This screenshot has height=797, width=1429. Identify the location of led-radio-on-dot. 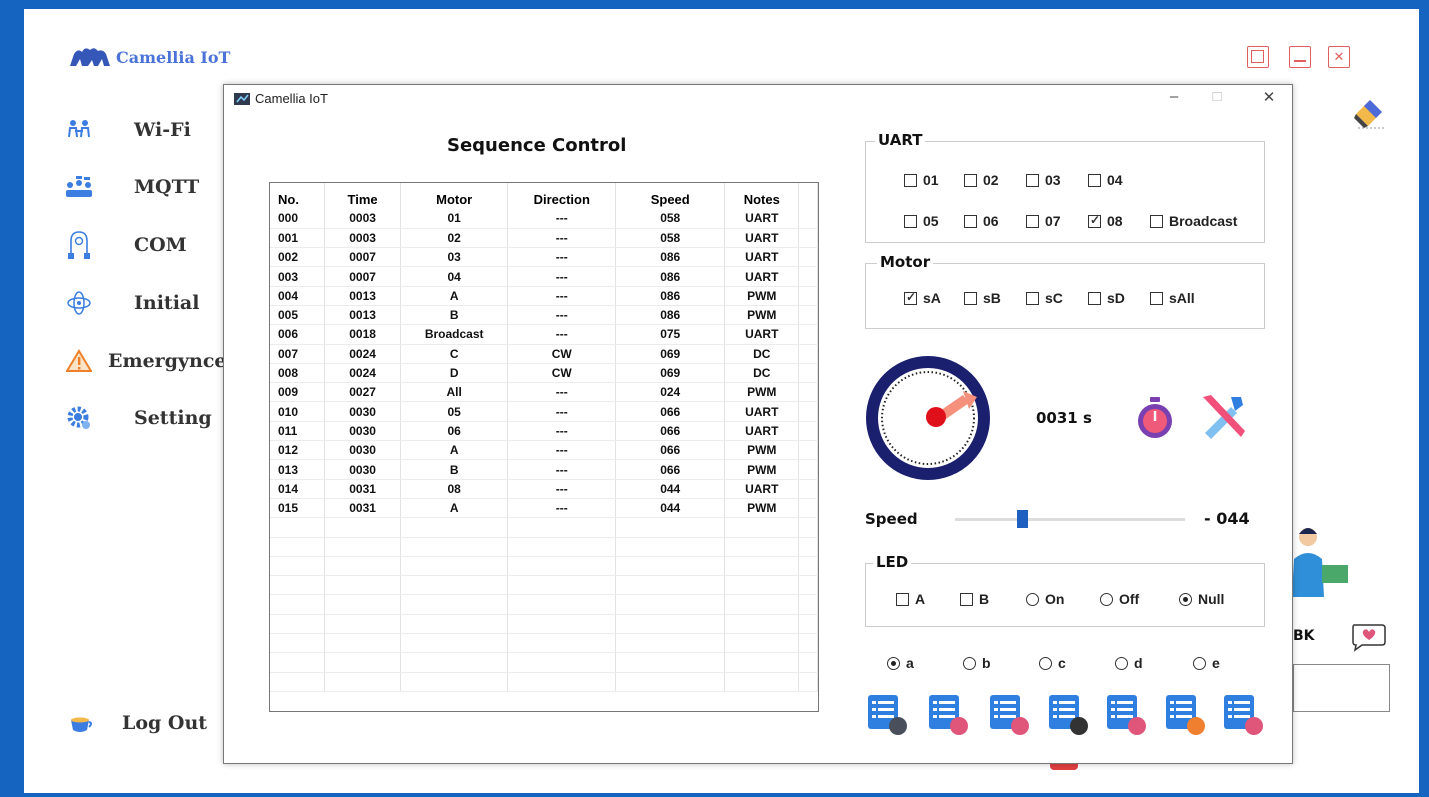
(1032, 599).